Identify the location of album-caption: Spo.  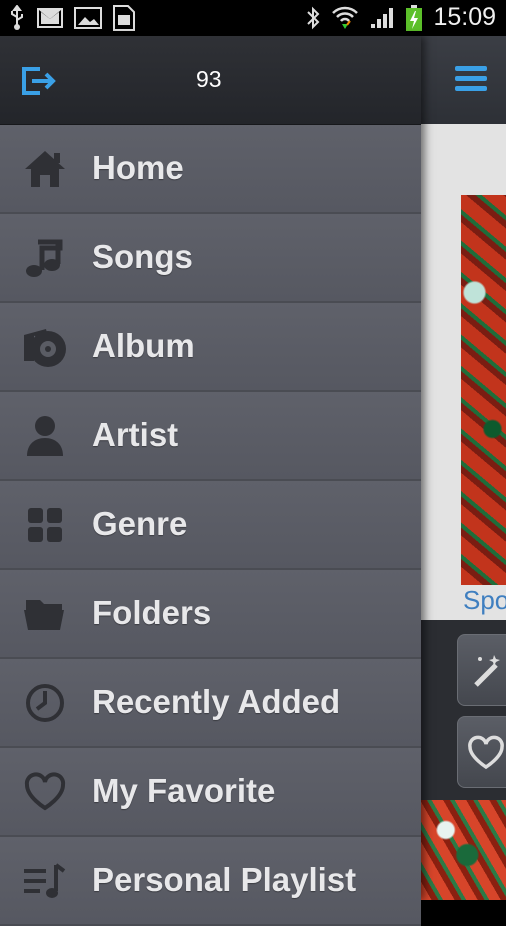
(484, 600).